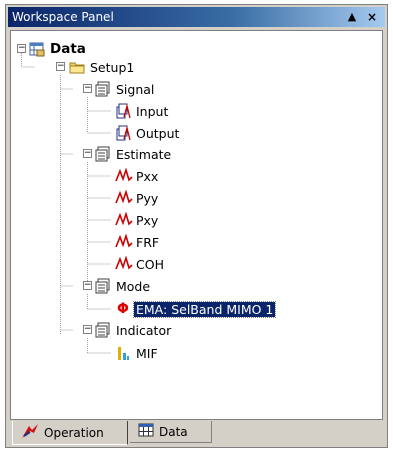 The width and height of the screenshot is (393, 452). I want to click on tab-data: Data, so click(171, 432).